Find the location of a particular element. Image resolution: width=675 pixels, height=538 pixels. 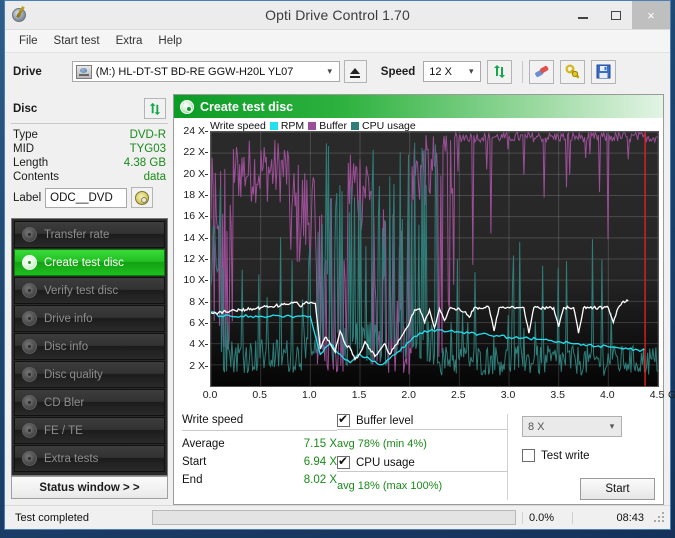

sidebar-item-label: Disc quality is located at coordinates (73, 374).